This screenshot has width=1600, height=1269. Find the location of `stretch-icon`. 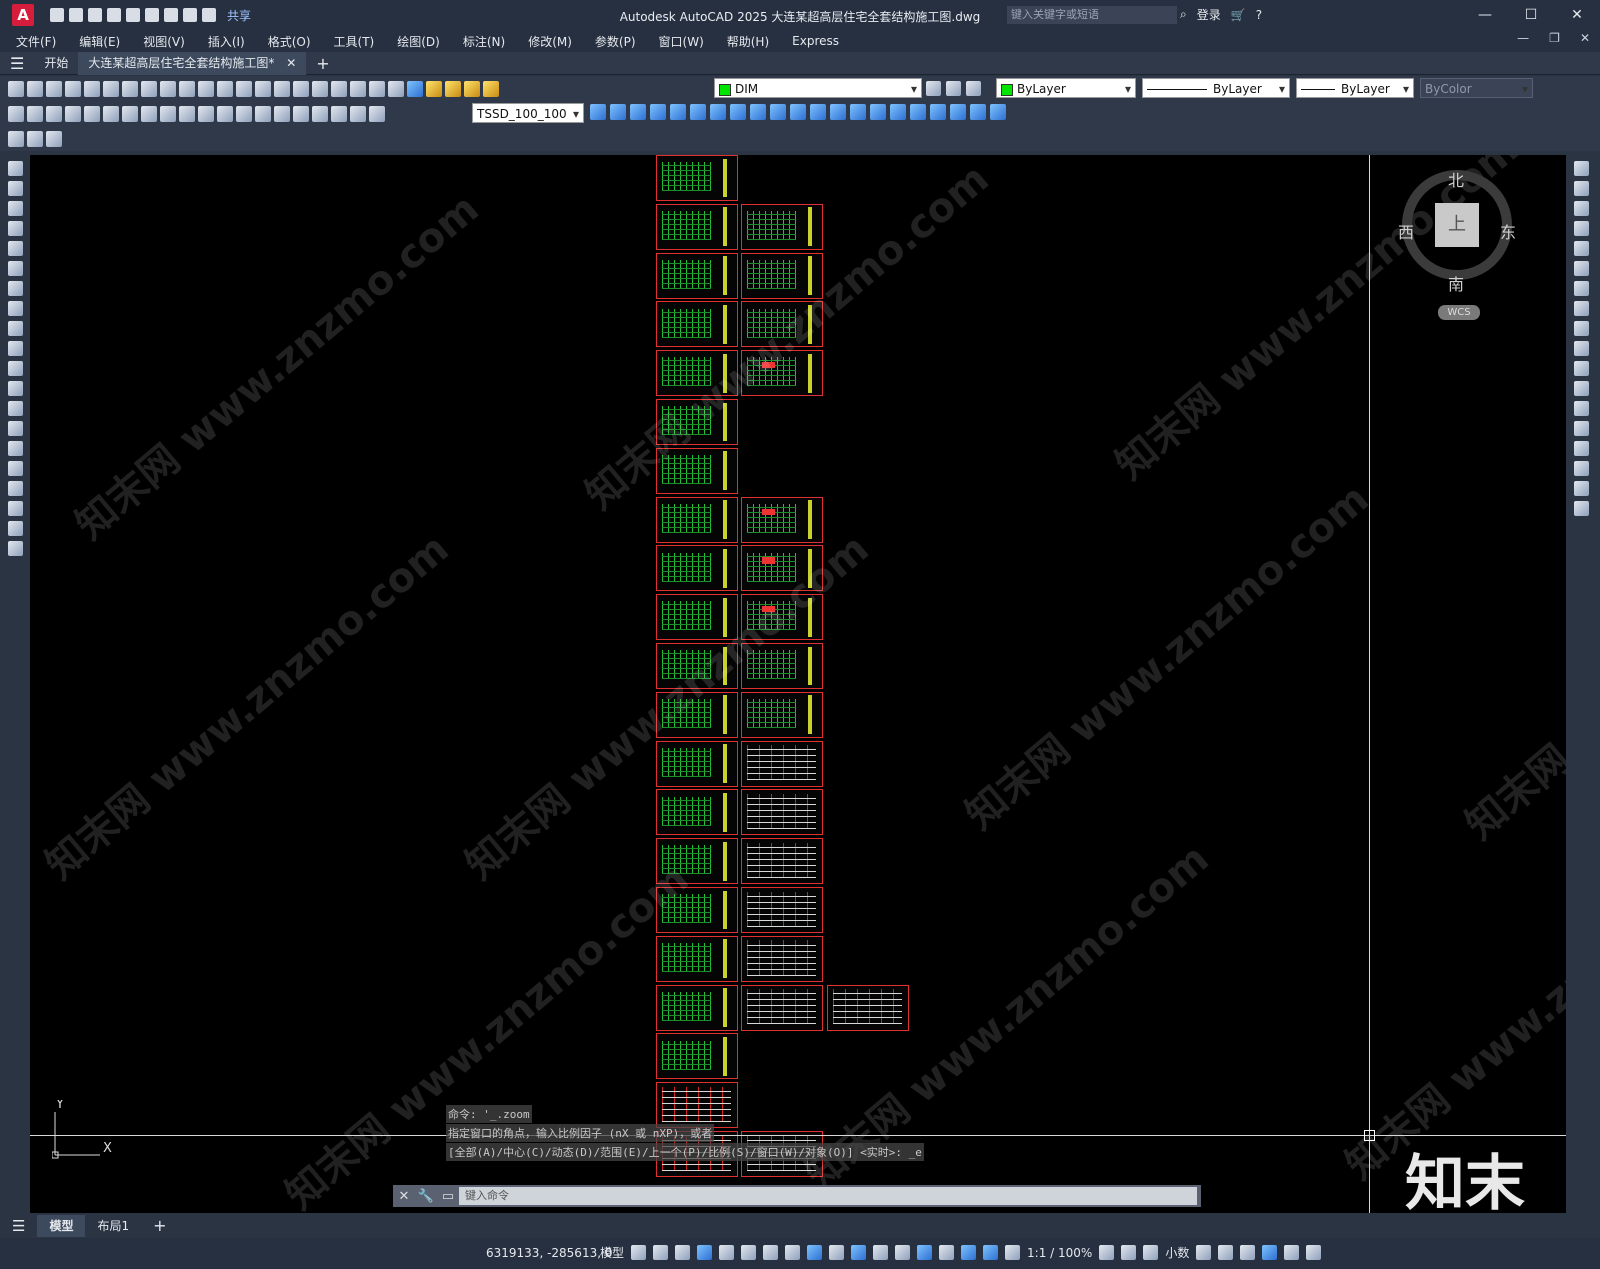

stretch-icon is located at coordinates (878, 112).